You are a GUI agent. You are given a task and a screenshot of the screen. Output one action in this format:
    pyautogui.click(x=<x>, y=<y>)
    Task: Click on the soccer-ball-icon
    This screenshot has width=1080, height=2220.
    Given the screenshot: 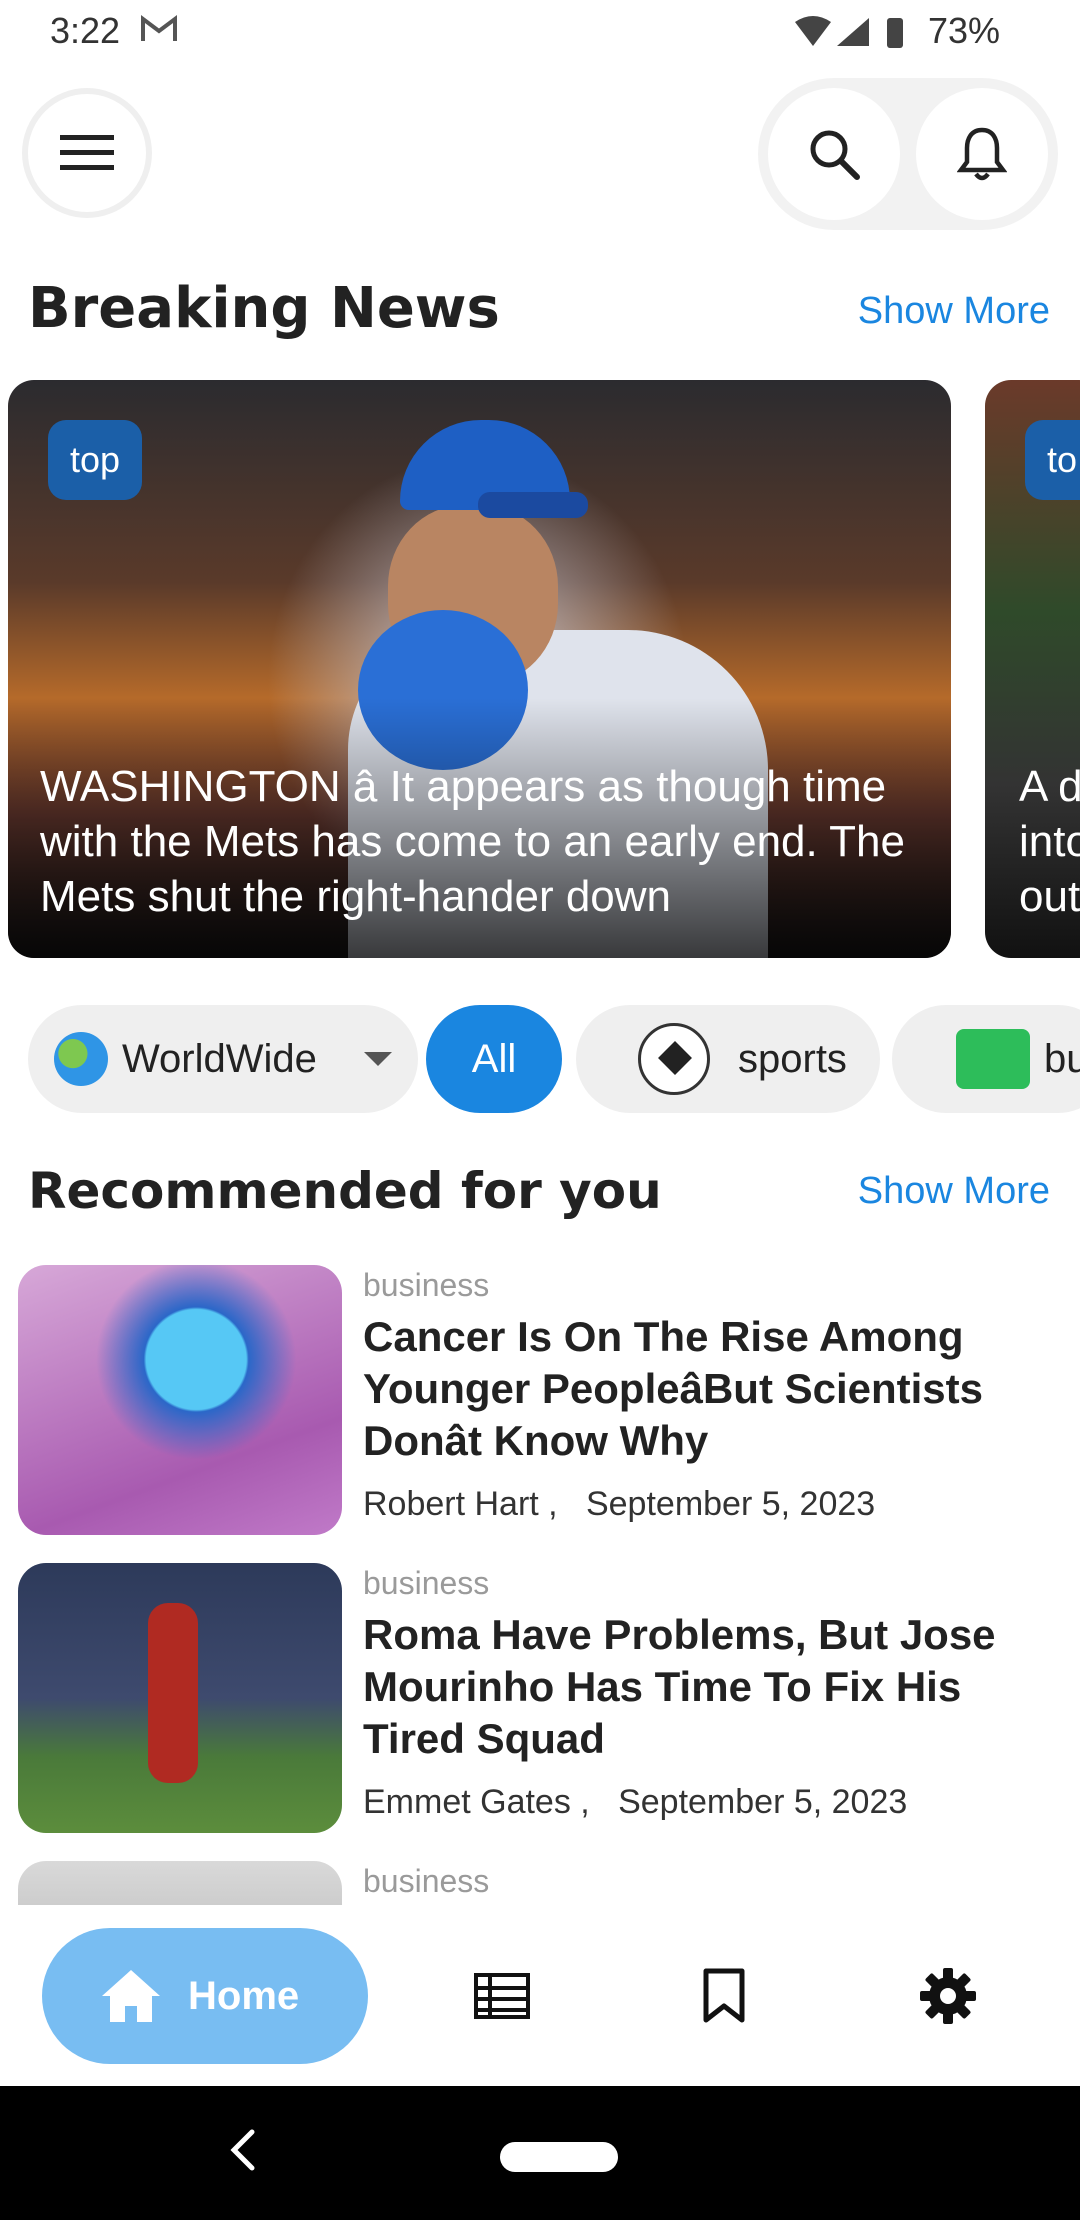 What is the action you would take?
    pyautogui.click(x=674, y=1059)
    